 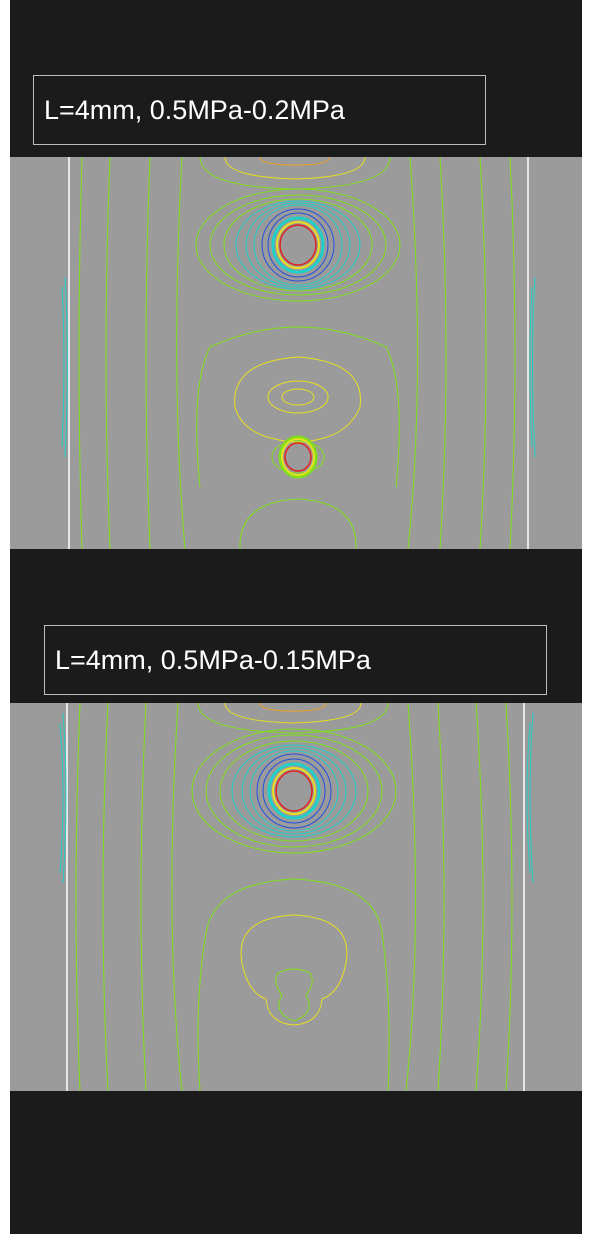 What do you see at coordinates (213, 659) in the screenshot?
I see `caption-bottom-text: L=4mm, 0.5MPa-0.15MPa` at bounding box center [213, 659].